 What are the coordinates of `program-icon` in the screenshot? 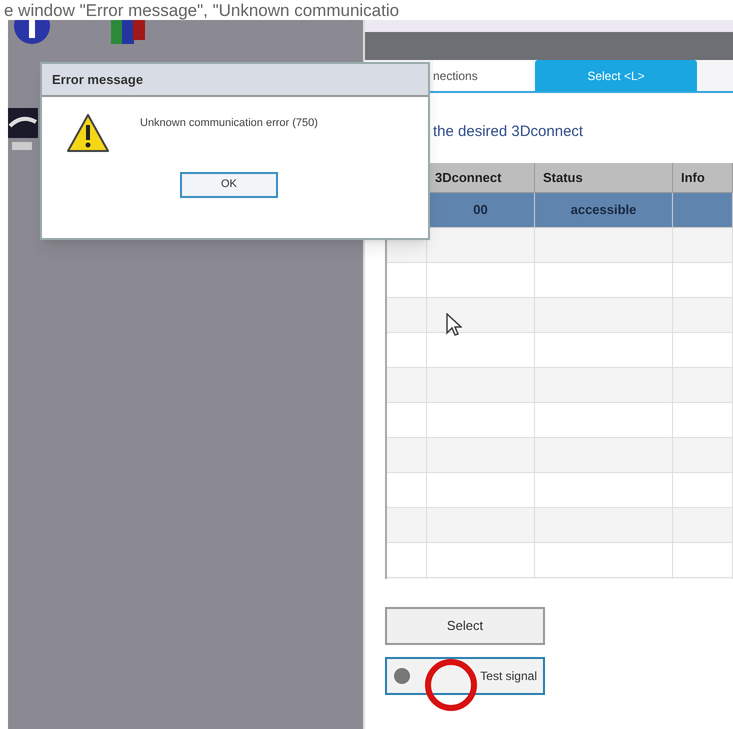 It's located at (23, 130).